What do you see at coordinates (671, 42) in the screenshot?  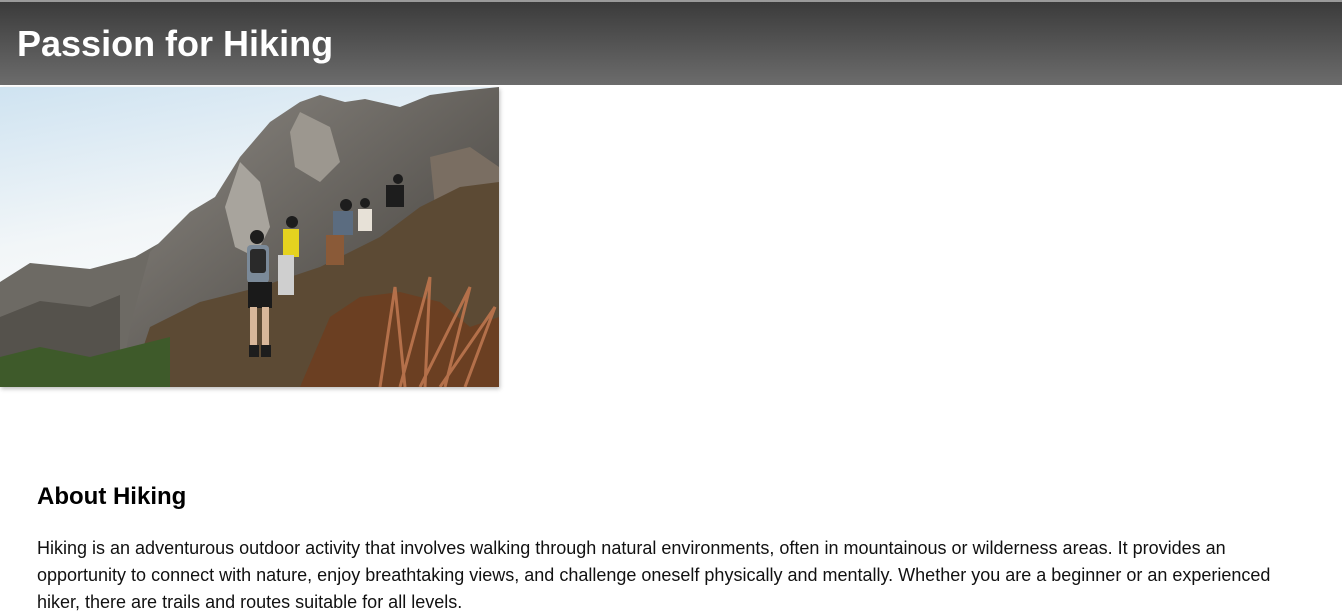 I see `site-header: Passion for Hiking` at bounding box center [671, 42].